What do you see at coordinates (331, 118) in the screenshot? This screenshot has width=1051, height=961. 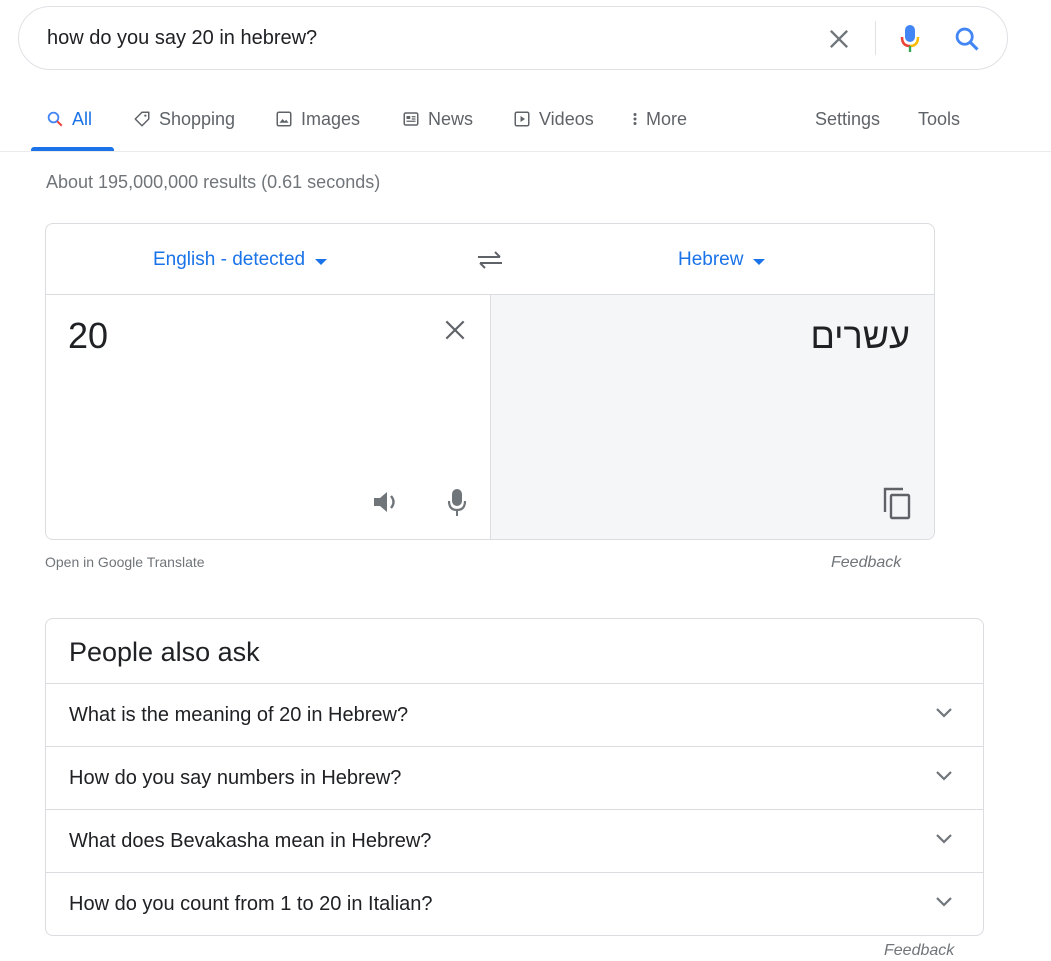 I see `tab-label: Images` at bounding box center [331, 118].